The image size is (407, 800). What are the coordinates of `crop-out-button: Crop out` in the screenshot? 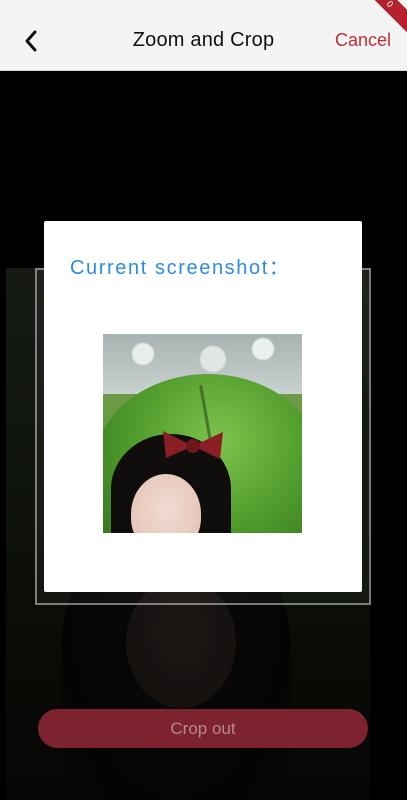 It's located at (203, 728).